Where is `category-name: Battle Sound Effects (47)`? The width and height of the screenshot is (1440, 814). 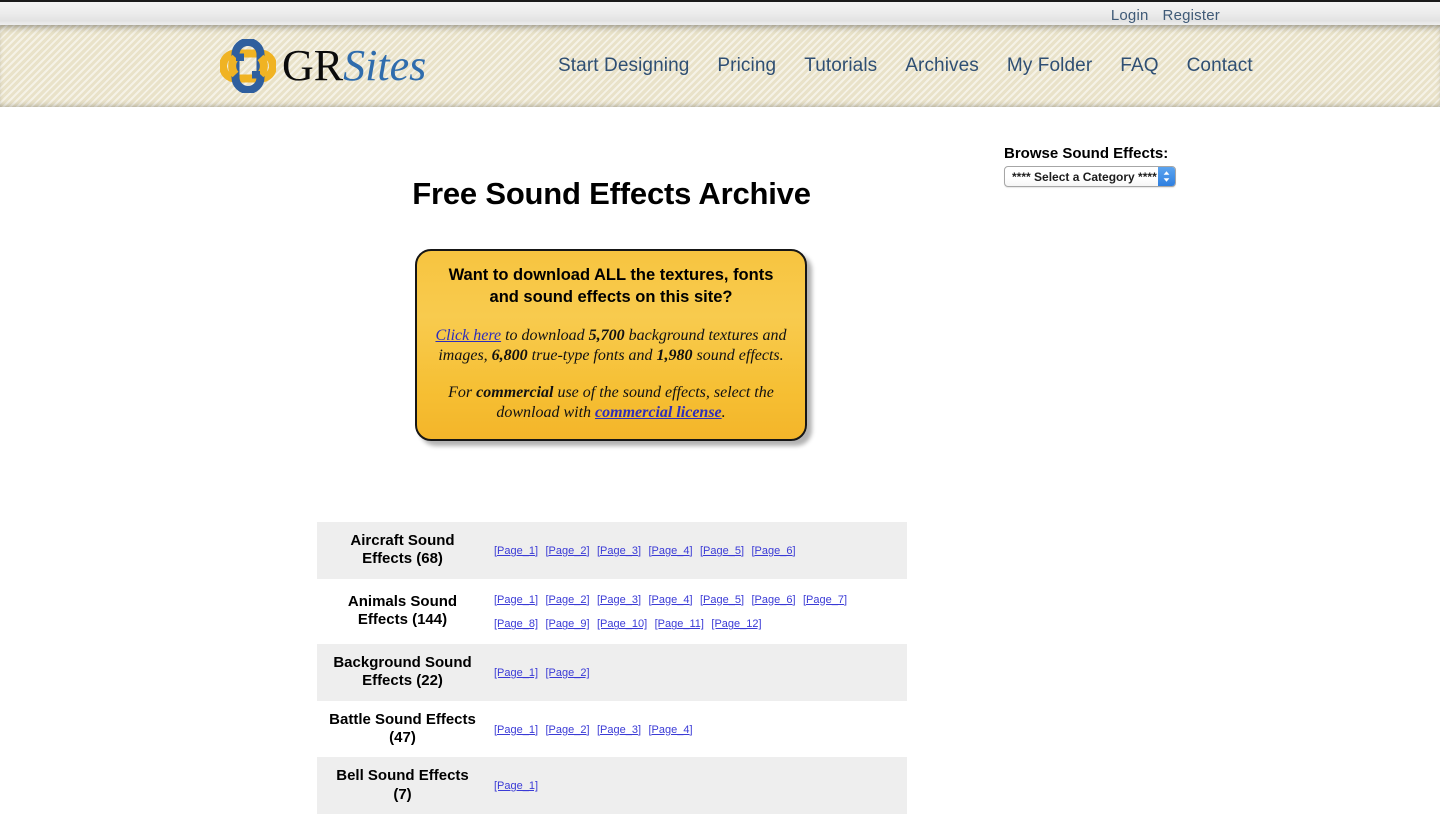
category-name: Battle Sound Effects (47) is located at coordinates (402, 728).